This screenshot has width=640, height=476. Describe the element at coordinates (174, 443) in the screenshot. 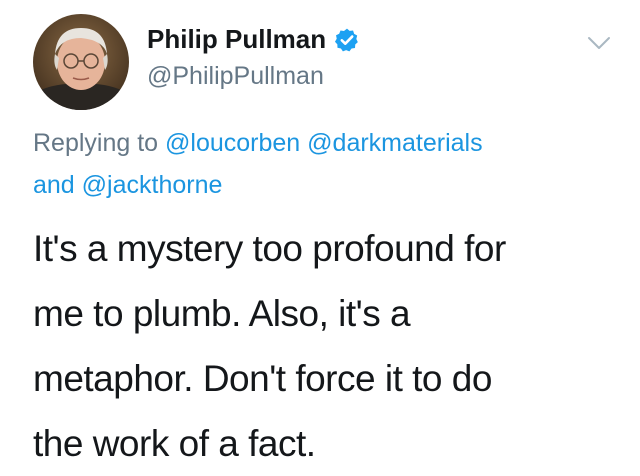

I see `tweet-text-line: the work of a fact.` at that location.